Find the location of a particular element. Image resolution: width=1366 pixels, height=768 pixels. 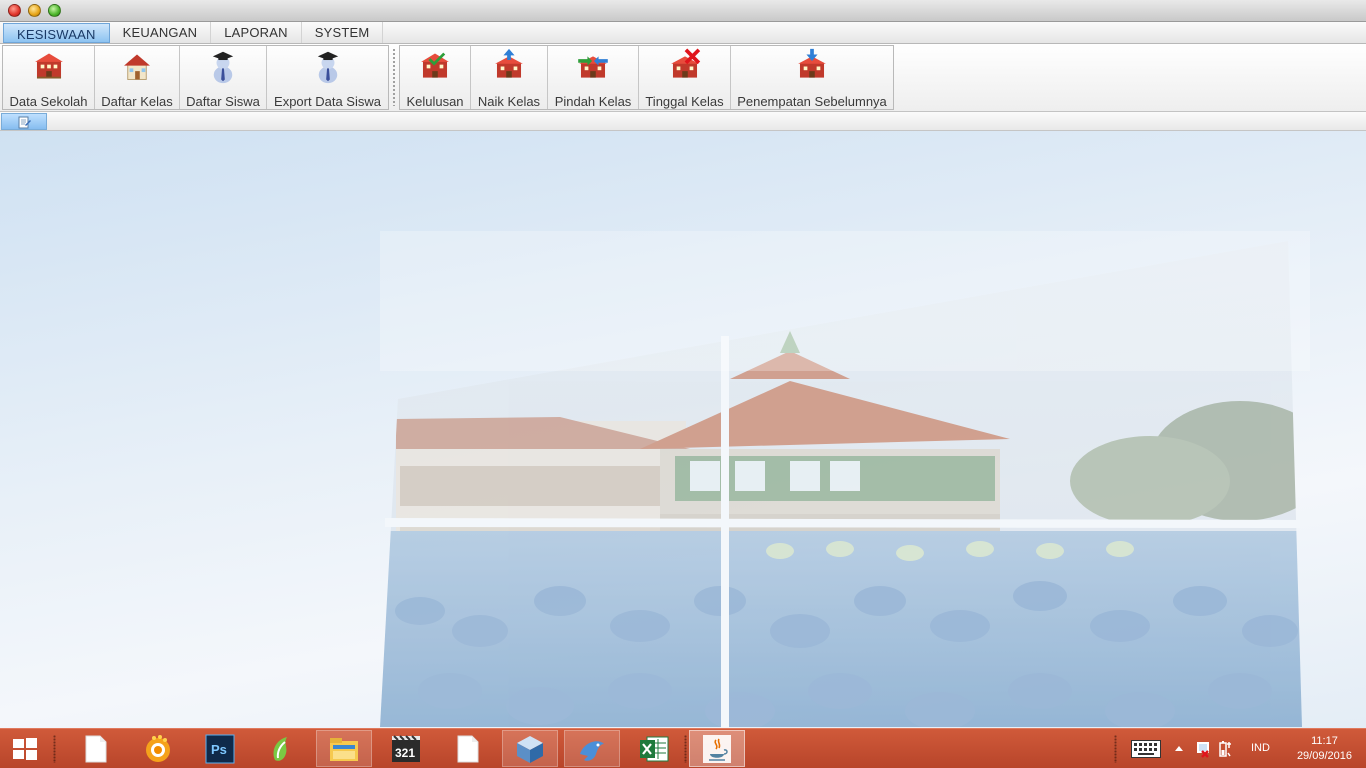

student-graduate-icon is located at coordinates (223, 67).